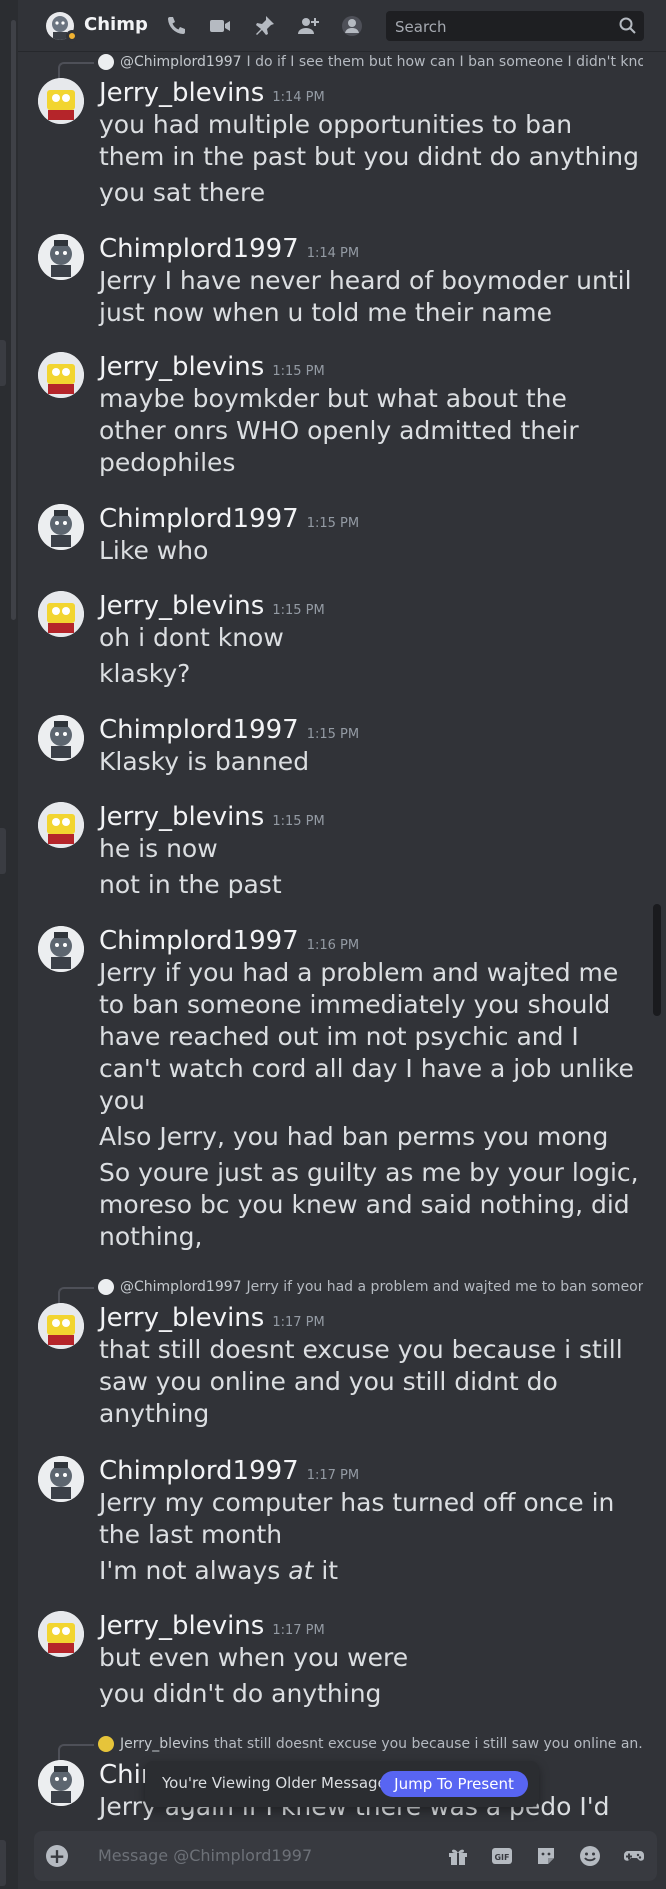  I want to click on author-name: Jerry_blevins 1:14 PM, so click(212, 93).